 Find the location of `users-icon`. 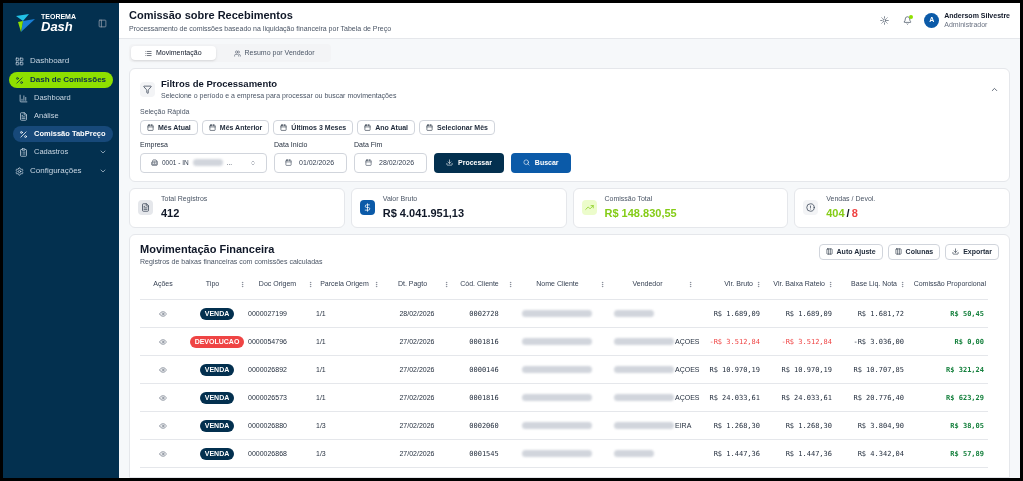

users-icon is located at coordinates (237, 53).